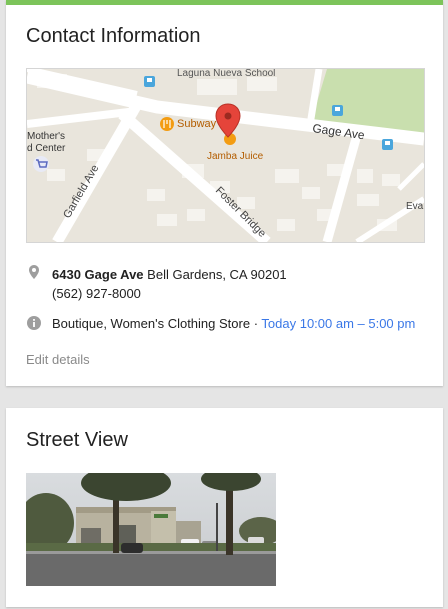 The width and height of the screenshot is (448, 609). Describe the element at coordinates (217, 274) in the screenshot. I see `address-city: Bell Gardens, CA 90201` at that location.